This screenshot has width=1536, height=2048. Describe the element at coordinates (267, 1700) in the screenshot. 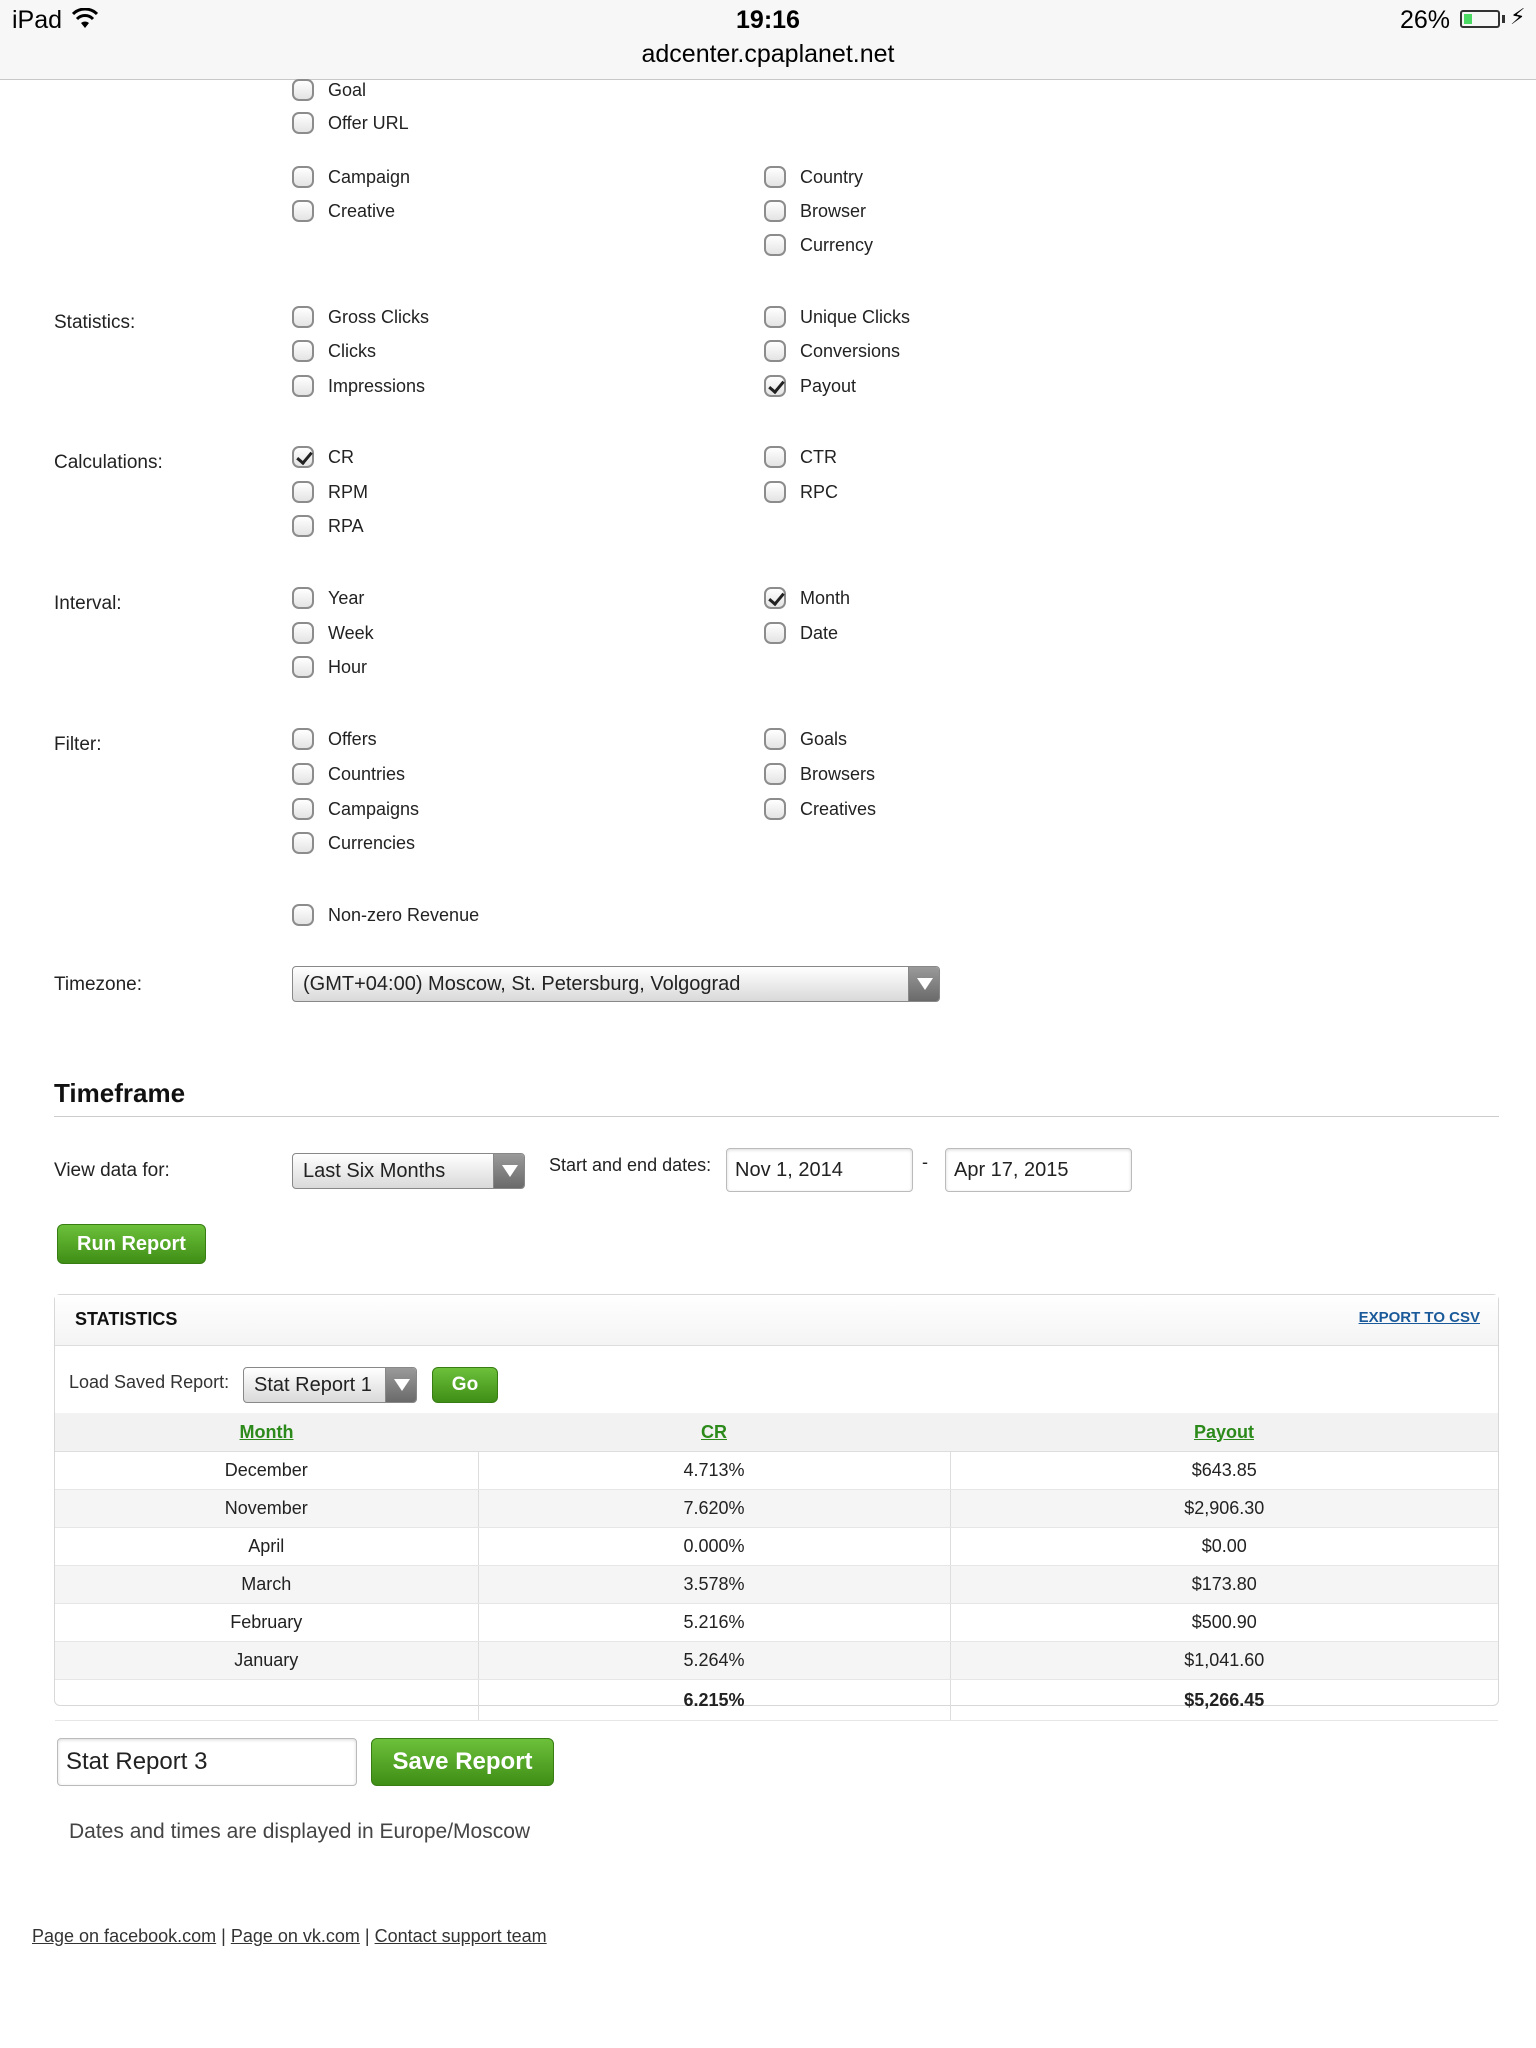

I see `total-month` at that location.